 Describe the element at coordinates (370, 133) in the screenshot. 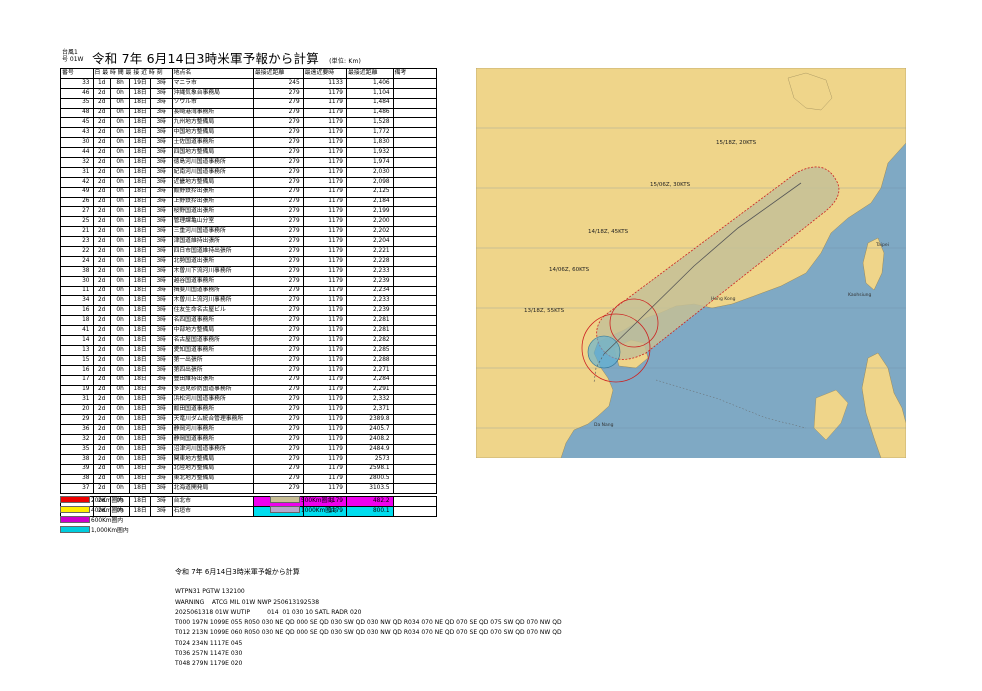

I see `cell-distance: 1,772` at that location.